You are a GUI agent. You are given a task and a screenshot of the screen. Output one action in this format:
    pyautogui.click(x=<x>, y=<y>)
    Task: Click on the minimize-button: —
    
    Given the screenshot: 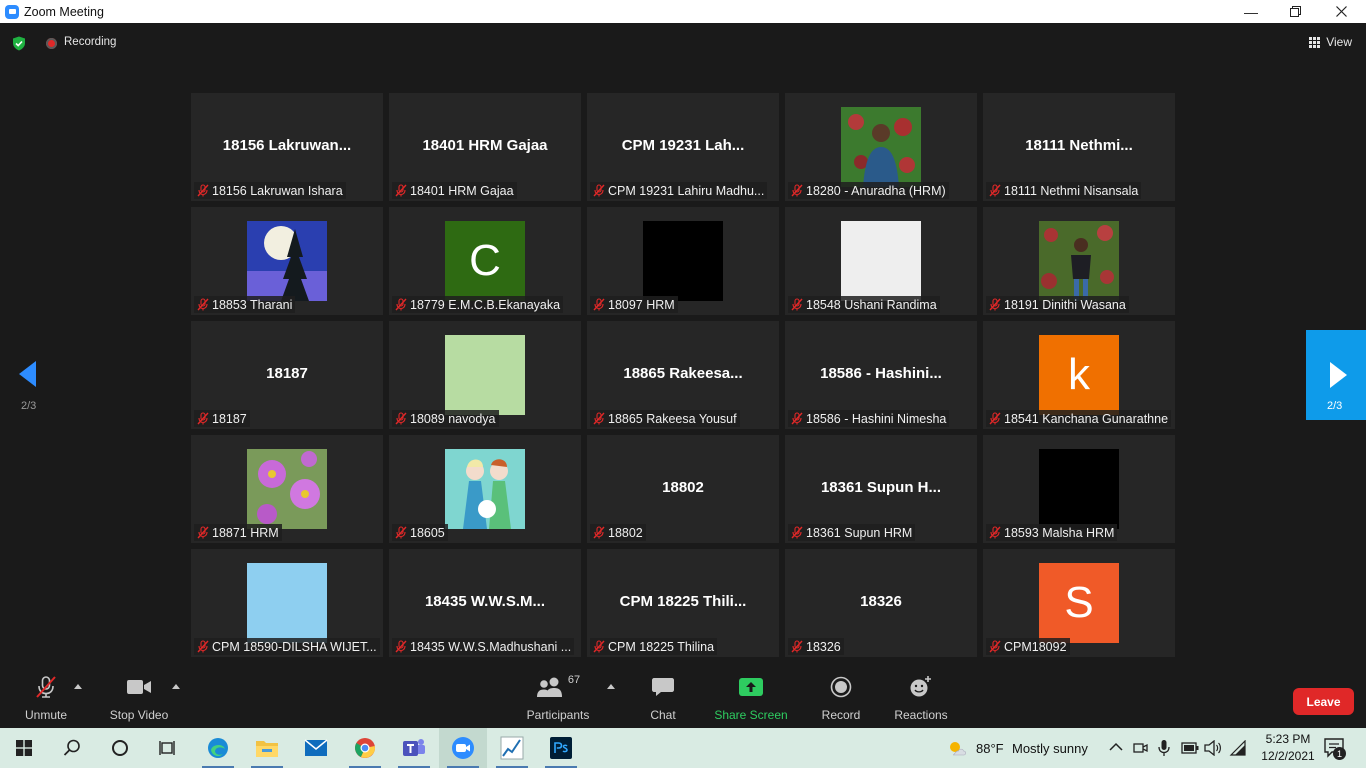 What is the action you would take?
    pyautogui.click(x=1251, y=11)
    